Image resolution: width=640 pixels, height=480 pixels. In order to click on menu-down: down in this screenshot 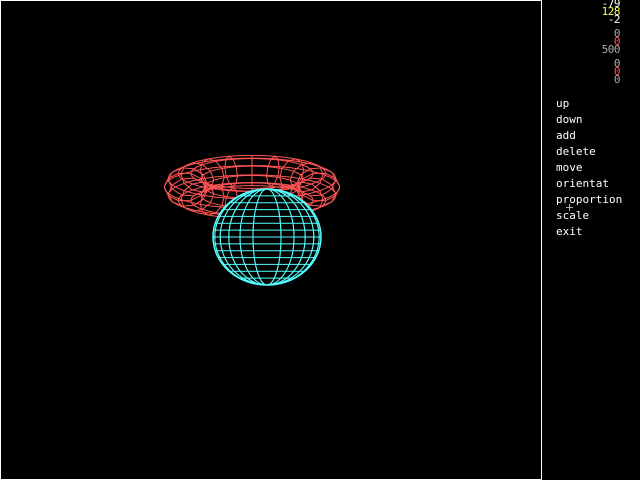, I will do `click(569, 120)`.